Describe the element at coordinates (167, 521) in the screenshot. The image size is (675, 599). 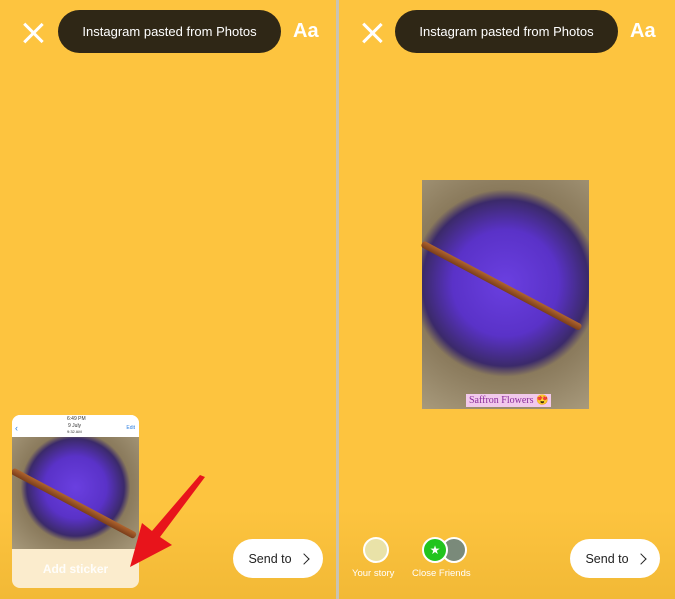
I see `red-arrow-icon` at that location.